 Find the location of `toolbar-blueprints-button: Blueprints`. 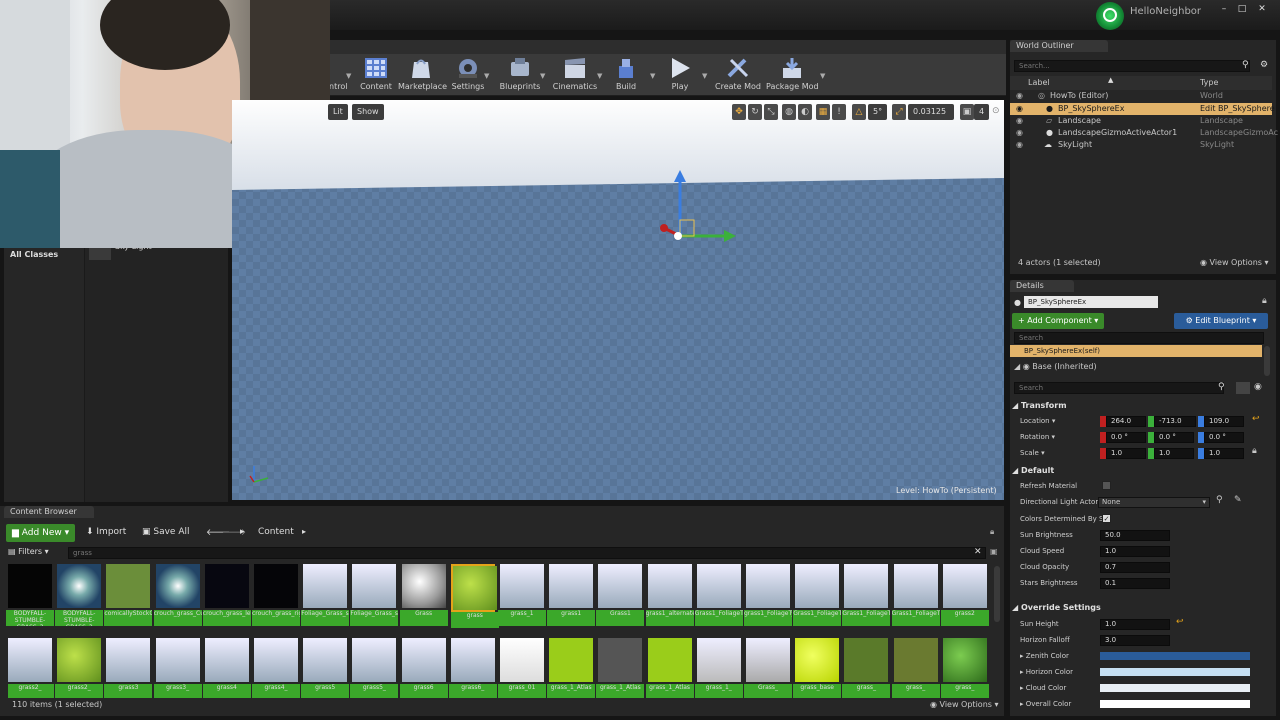

toolbar-blueprints-button: Blueprints is located at coordinates (520, 75).